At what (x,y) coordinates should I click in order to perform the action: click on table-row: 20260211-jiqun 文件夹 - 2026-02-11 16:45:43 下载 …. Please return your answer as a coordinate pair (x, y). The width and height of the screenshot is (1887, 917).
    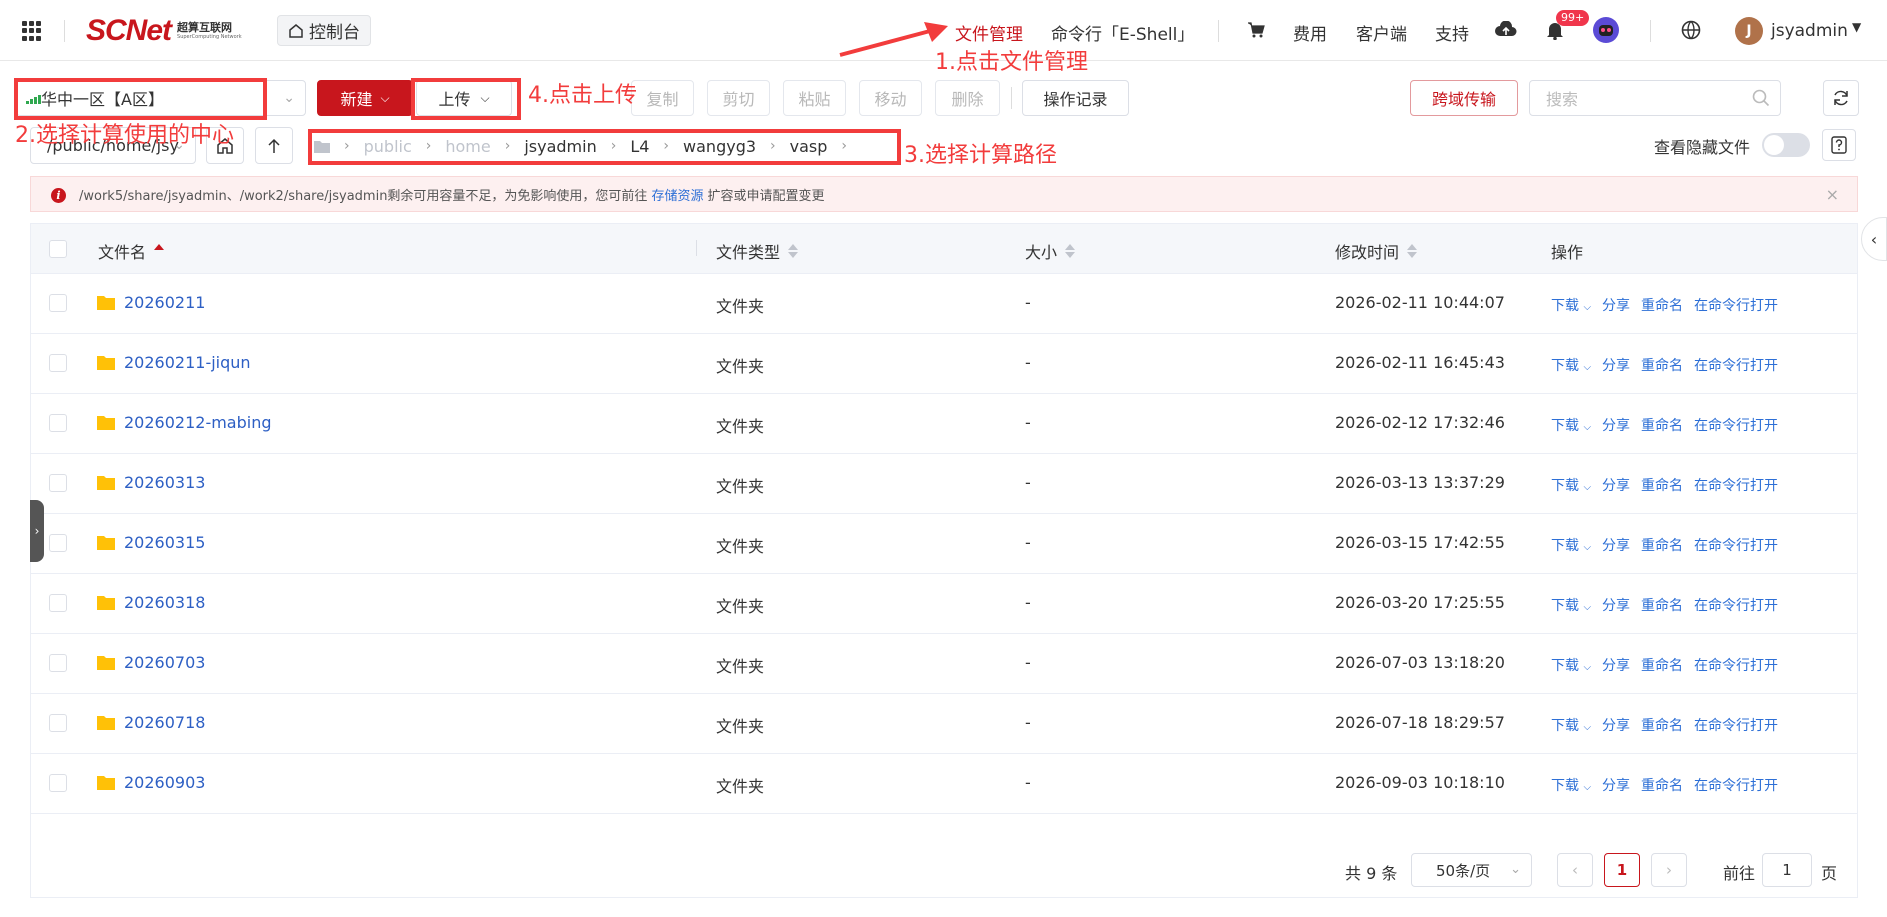
    Looking at the image, I should click on (944, 364).